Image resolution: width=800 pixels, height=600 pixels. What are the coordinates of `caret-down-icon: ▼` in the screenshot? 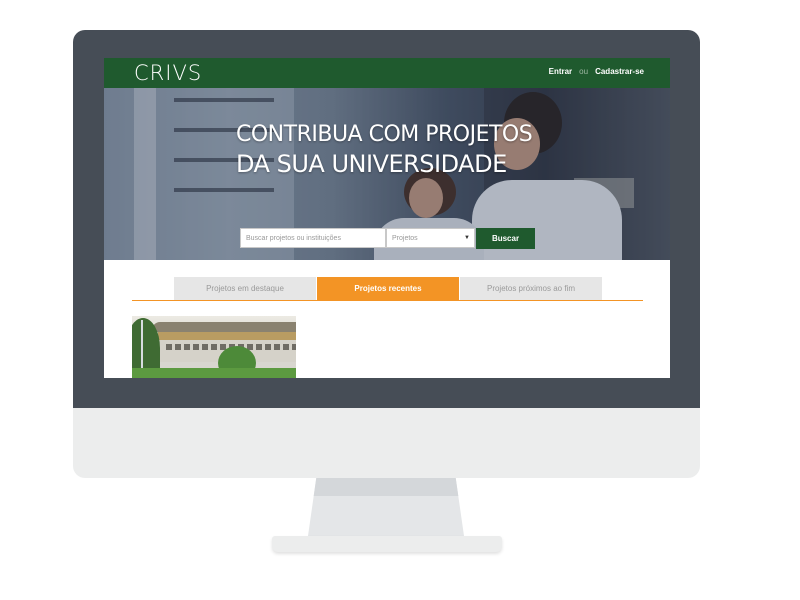 It's located at (467, 238).